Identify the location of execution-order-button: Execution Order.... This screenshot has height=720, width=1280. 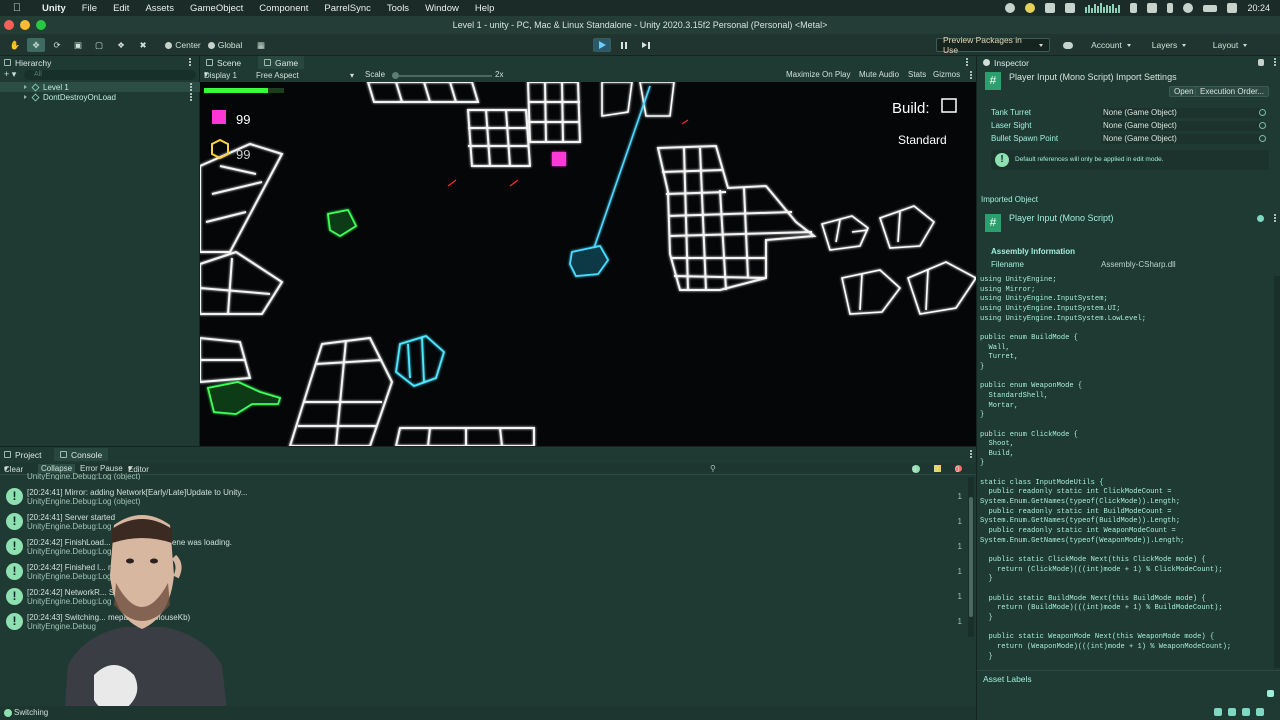
(1232, 91).